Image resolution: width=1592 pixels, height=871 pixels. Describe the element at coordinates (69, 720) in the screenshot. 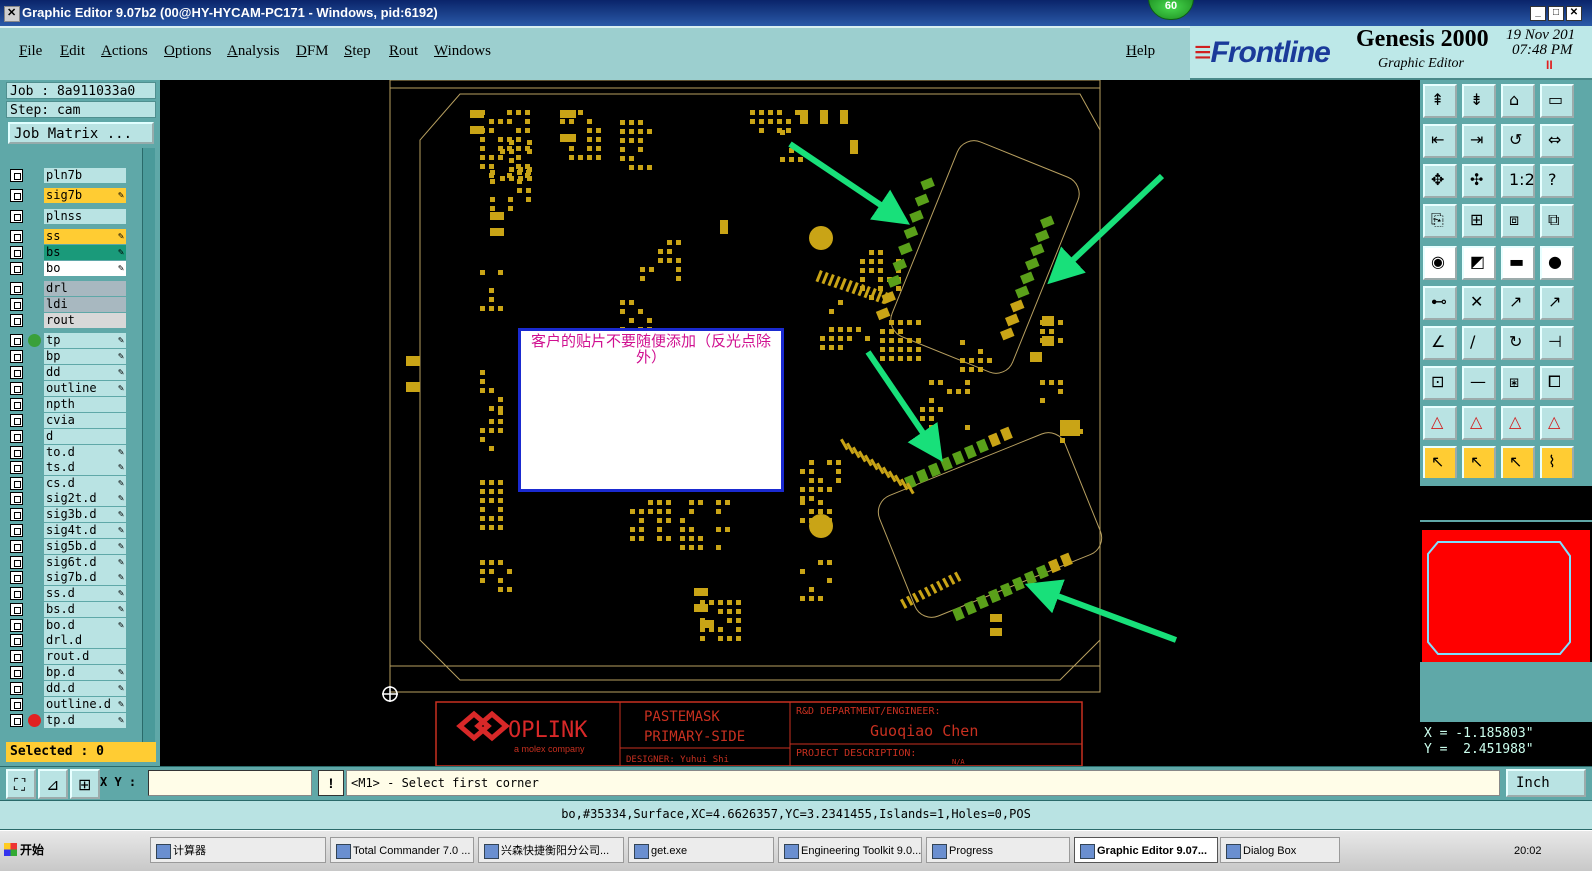

I see `layer-row-tp-d: tp.d ✎` at that location.